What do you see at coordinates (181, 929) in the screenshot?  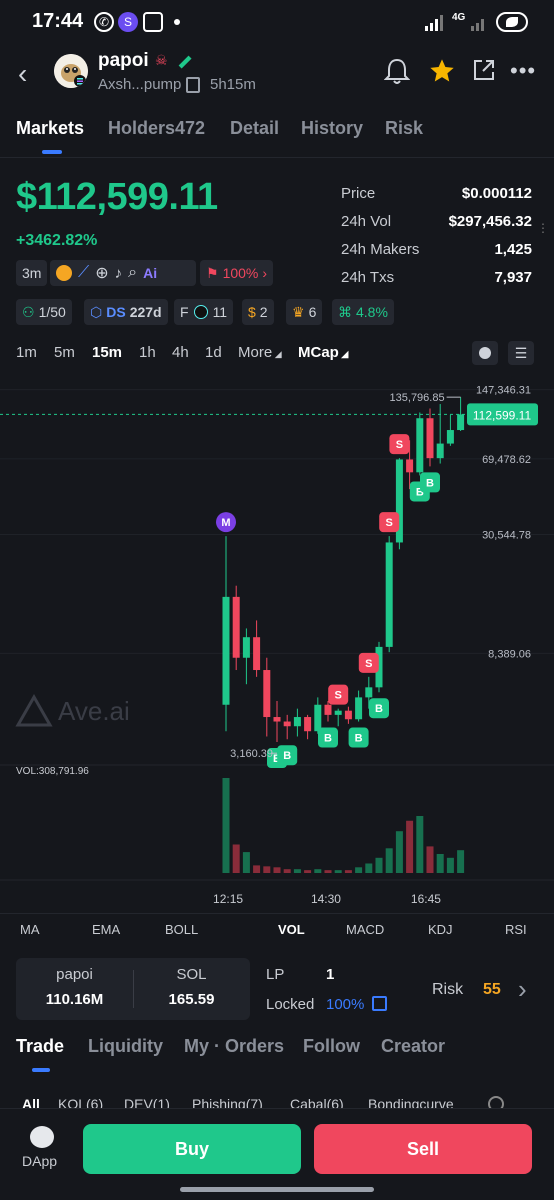 I see `ind-boll: BOLL` at bounding box center [181, 929].